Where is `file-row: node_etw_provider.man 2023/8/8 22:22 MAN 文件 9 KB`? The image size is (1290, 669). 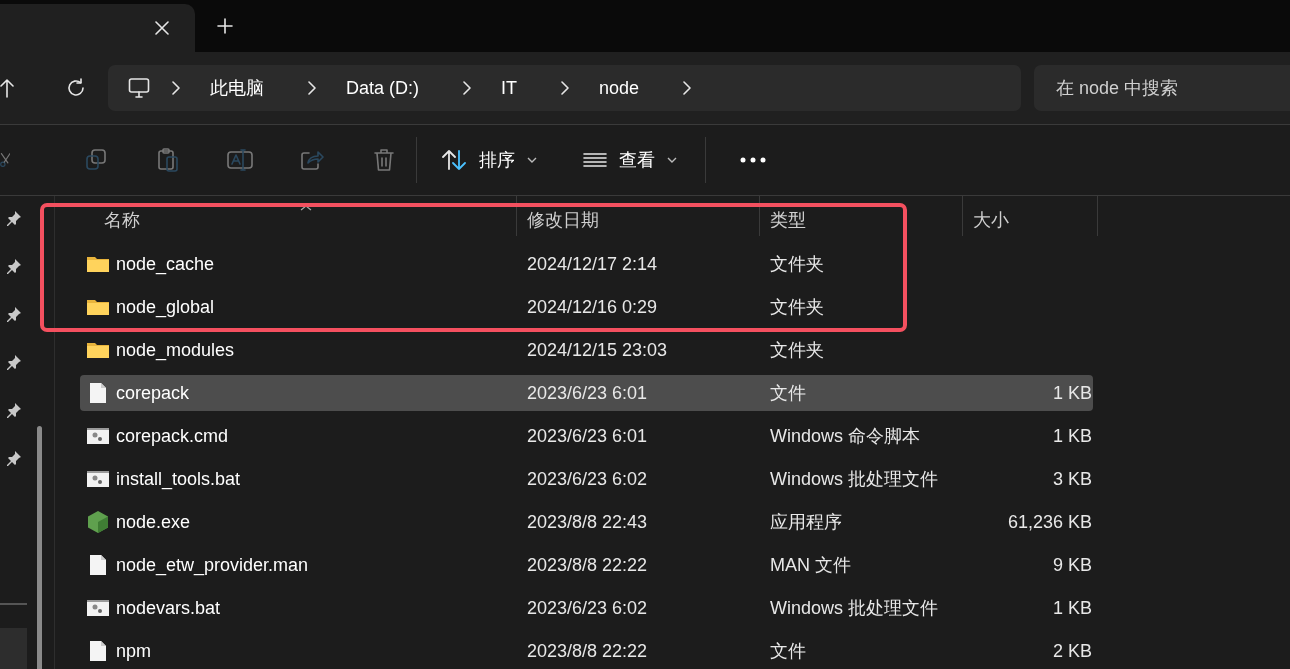 file-row: node_etw_provider.man 2023/8/8 22:22 MAN 文件 9 KB is located at coordinates (586, 565).